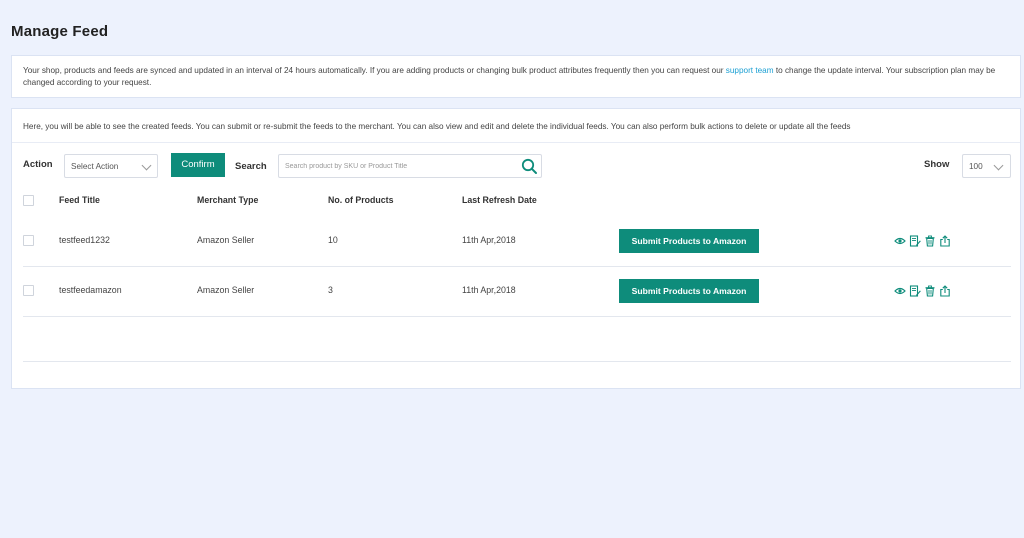 The image size is (1024, 538). What do you see at coordinates (937, 164) in the screenshot?
I see `show-label: Show` at bounding box center [937, 164].